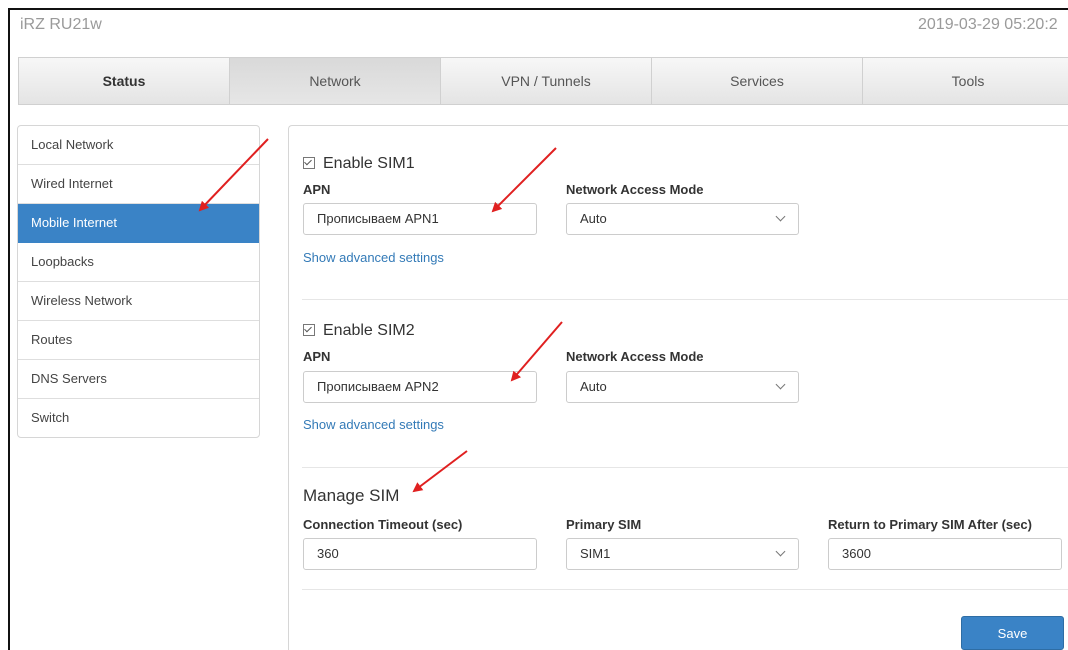 The width and height of the screenshot is (1068, 650). What do you see at coordinates (138, 262) in the screenshot?
I see `sidebar-item-loopbacks: Loopbacks` at bounding box center [138, 262].